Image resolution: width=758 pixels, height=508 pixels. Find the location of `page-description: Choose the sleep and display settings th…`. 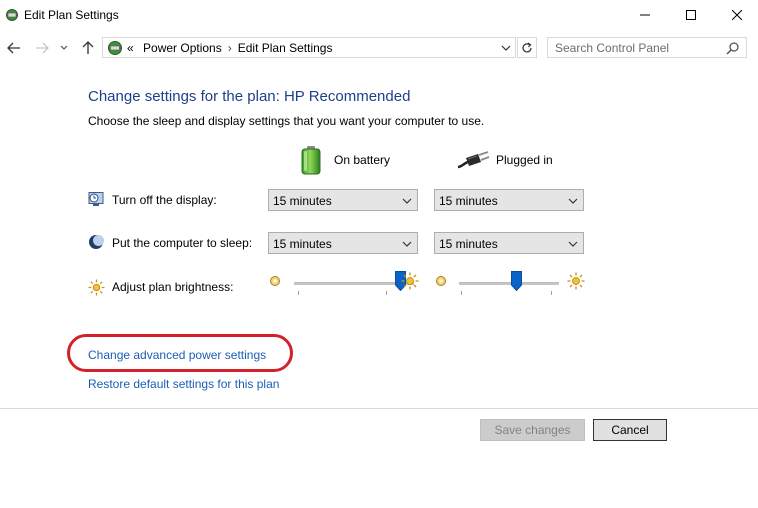

page-description: Choose the sleep and display settings th… is located at coordinates (286, 121).